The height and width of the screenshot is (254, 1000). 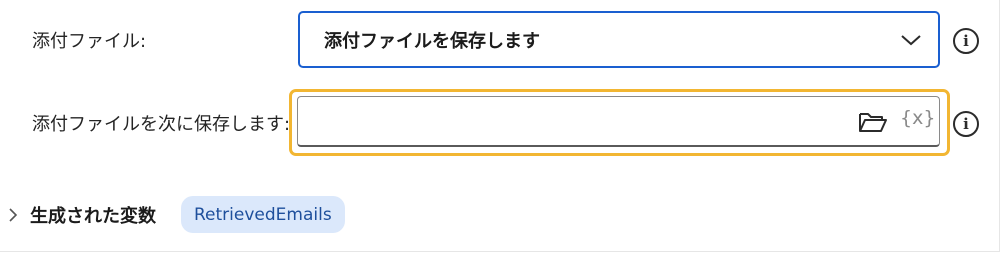 What do you see at coordinates (13, 215) in the screenshot?
I see `chevron-right-icon` at bounding box center [13, 215].